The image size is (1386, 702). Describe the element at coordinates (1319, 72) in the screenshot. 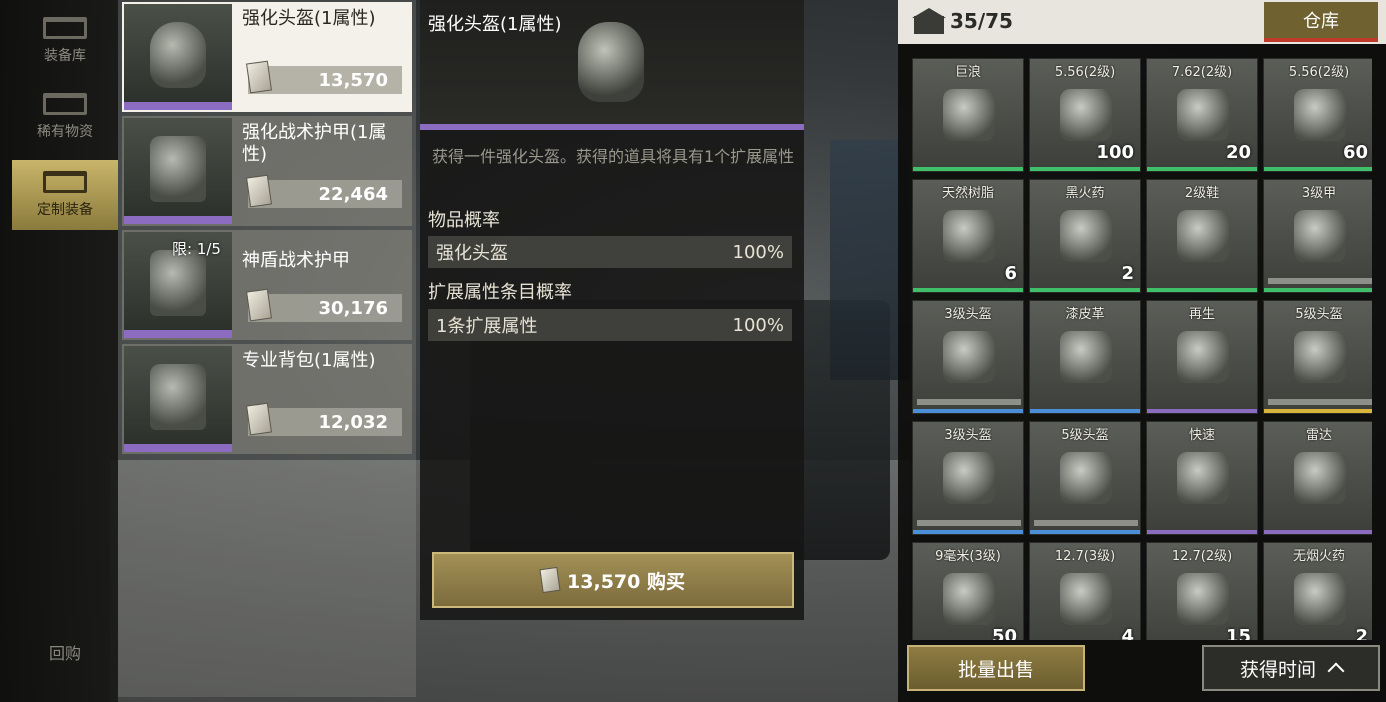

I see `warehouse-item-label: 5.56(2级)` at that location.